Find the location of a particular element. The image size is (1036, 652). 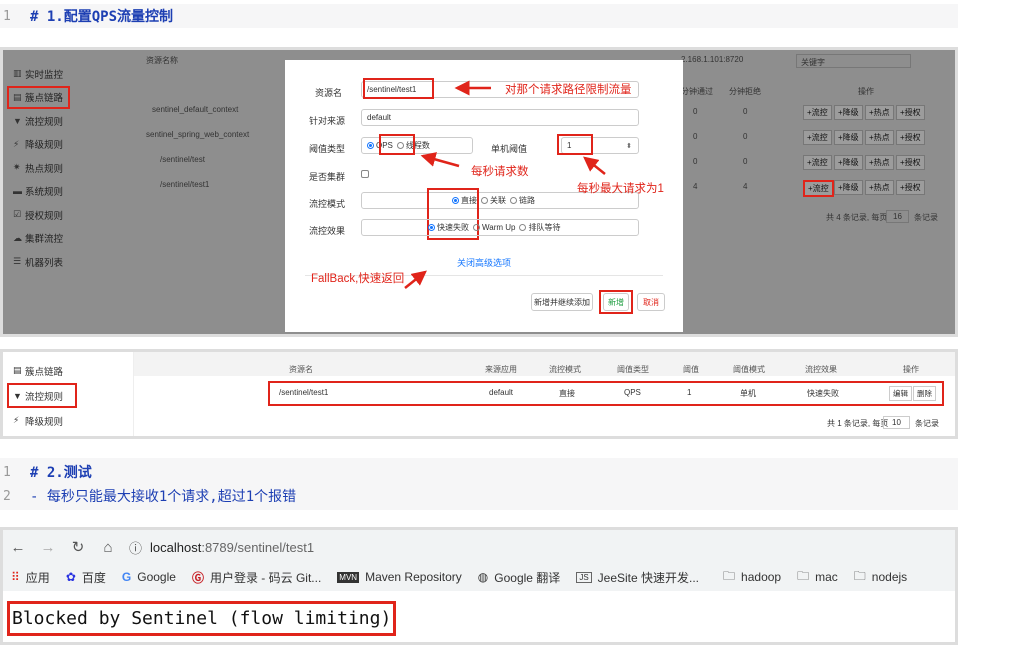

blocked-message: Blocked by Sentinel (flow limiting) is located at coordinates (202, 618).